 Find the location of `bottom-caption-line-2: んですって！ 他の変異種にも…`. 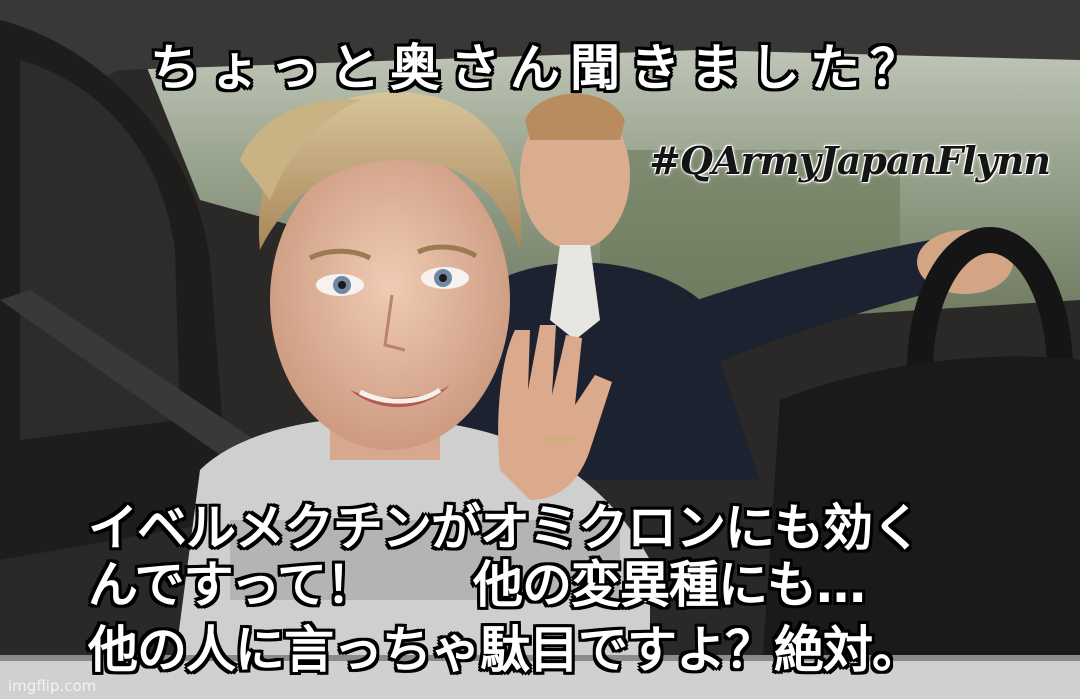

bottom-caption-line-2: んですって！ 他の変異種にも… is located at coordinates (477, 585).